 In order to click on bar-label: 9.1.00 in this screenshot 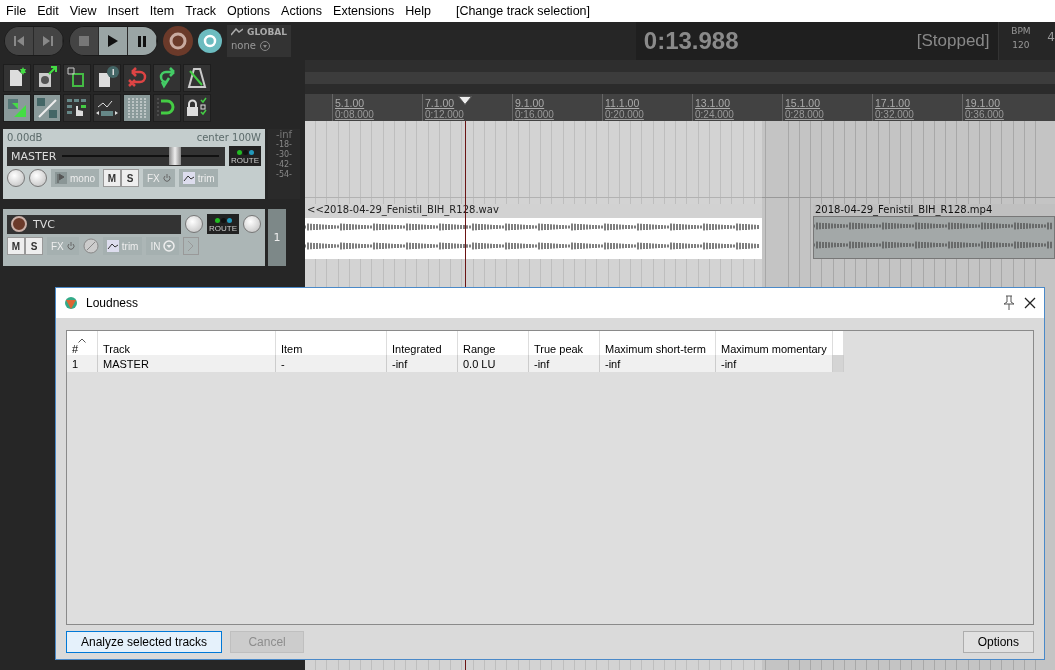, I will do `click(530, 103)`.